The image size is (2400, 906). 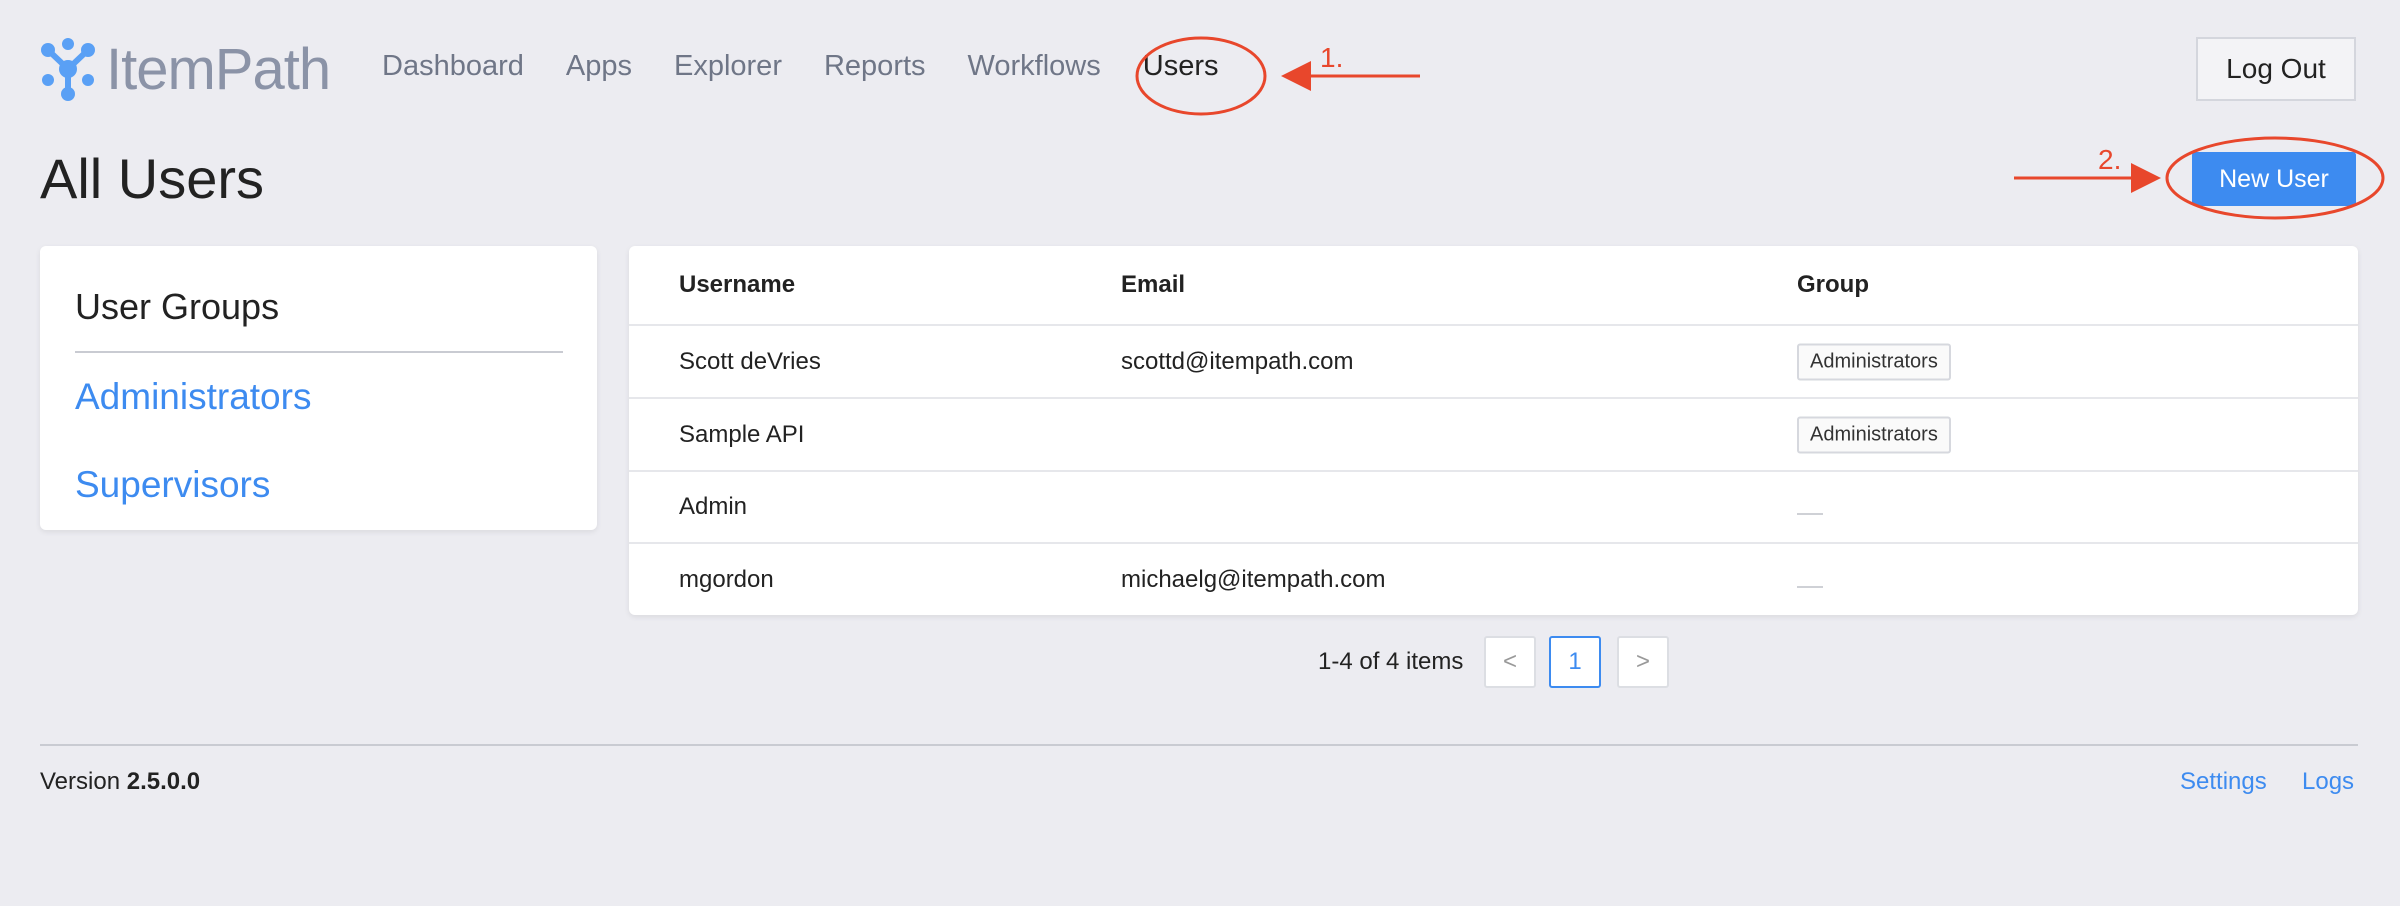 What do you see at coordinates (2274, 179) in the screenshot?
I see `new-user-button: New User` at bounding box center [2274, 179].